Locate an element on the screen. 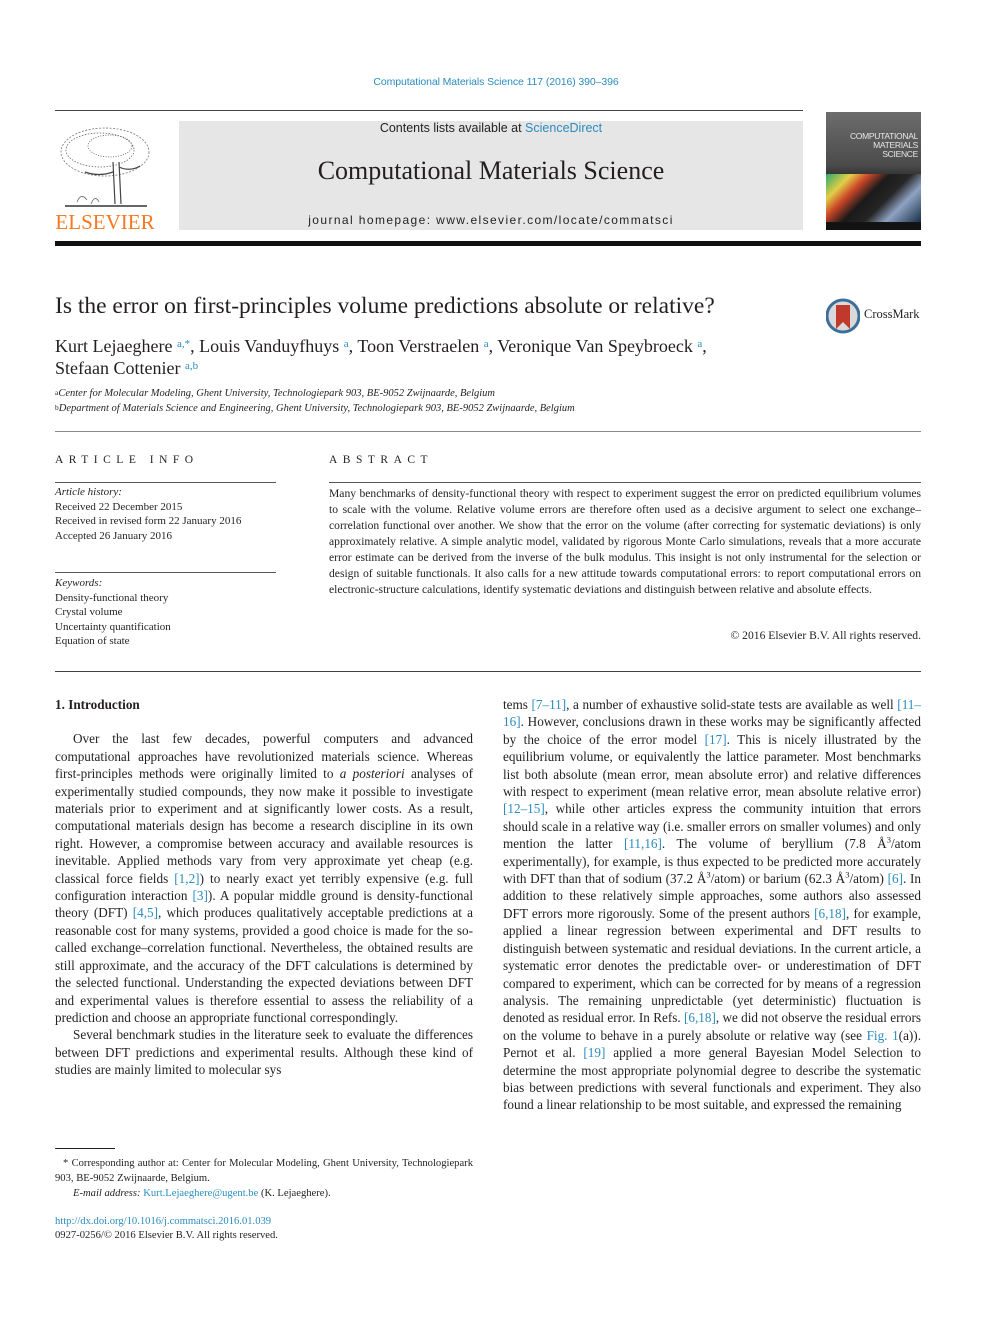 Image resolution: width=992 pixels, height=1323 pixels. crossmark-icon is located at coordinates (843, 316).